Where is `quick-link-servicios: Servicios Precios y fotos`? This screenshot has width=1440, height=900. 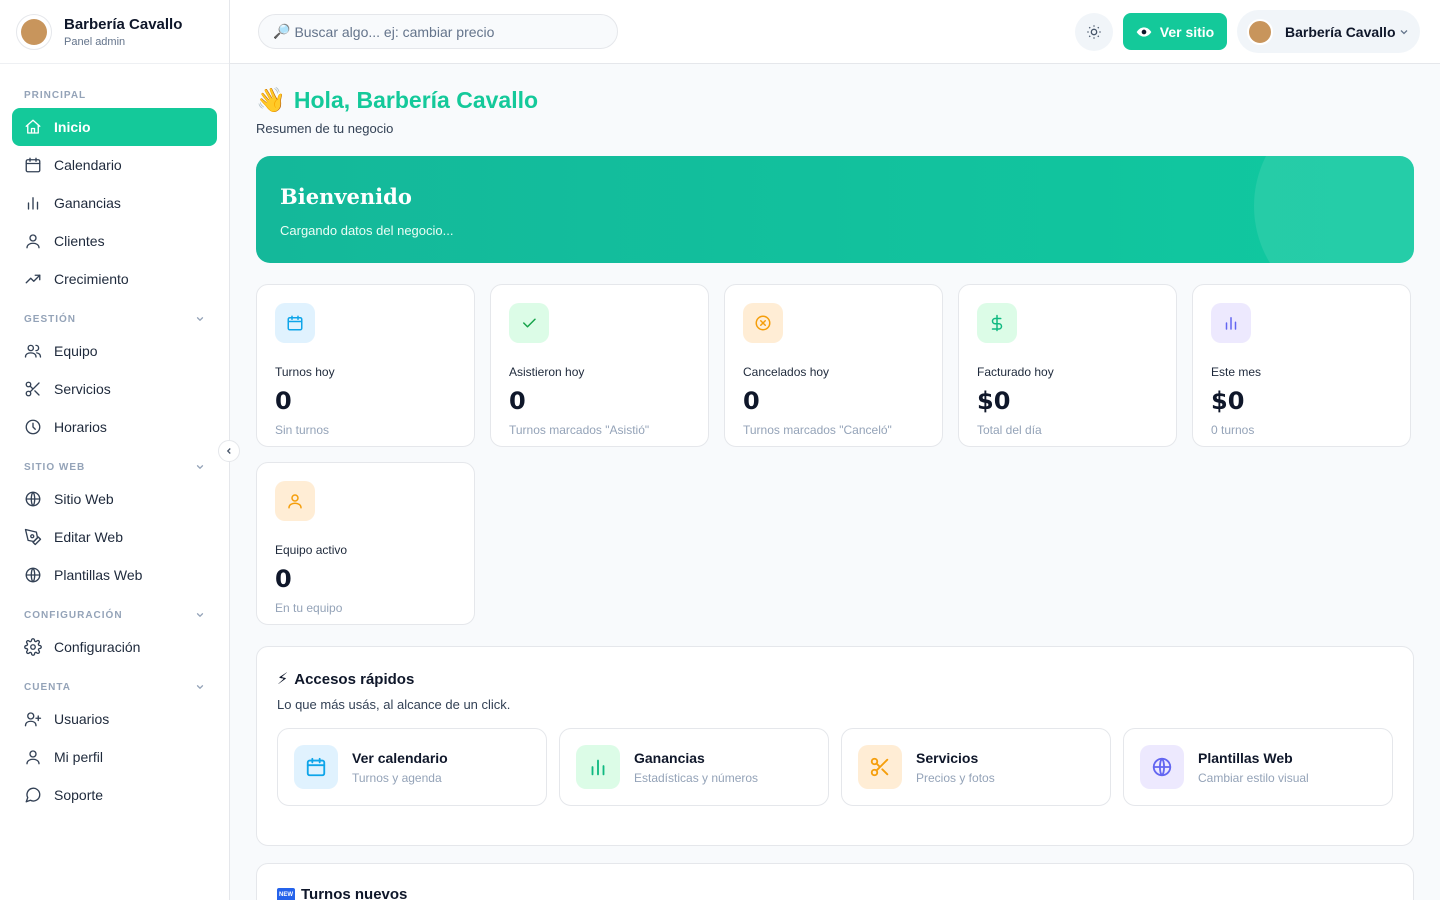 quick-link-servicios: Servicios Precios y fotos is located at coordinates (976, 767).